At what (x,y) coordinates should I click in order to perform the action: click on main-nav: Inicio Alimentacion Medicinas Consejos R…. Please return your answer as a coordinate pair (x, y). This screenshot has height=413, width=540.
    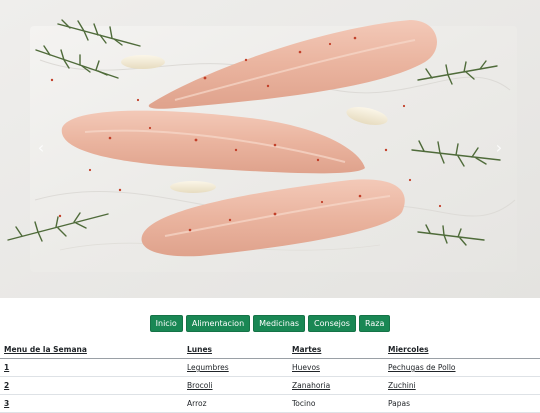
    Looking at the image, I should click on (270, 323).